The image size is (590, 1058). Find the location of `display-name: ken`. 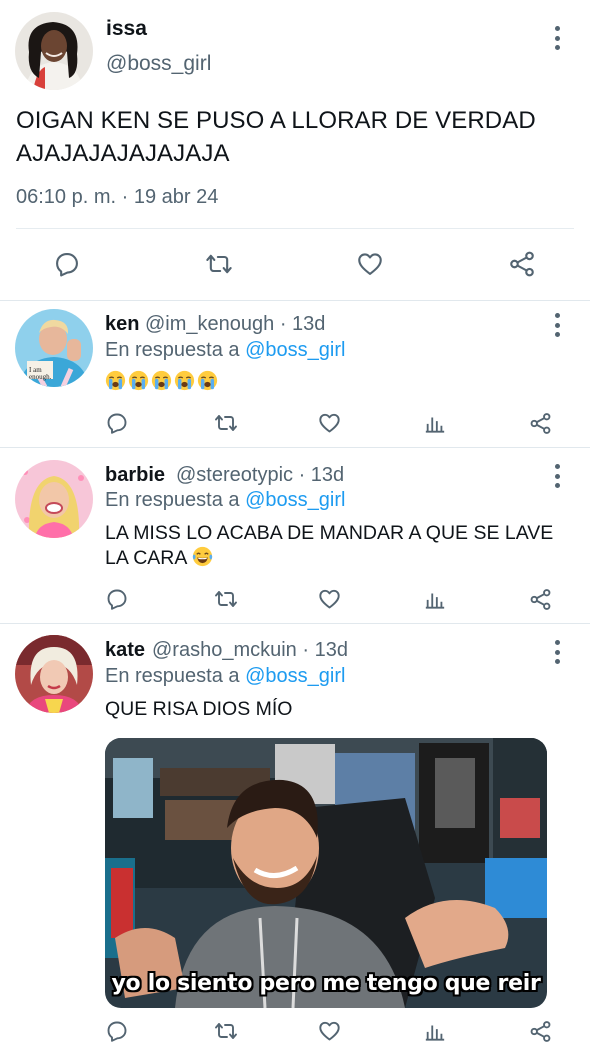

display-name: ken is located at coordinates (122, 324).